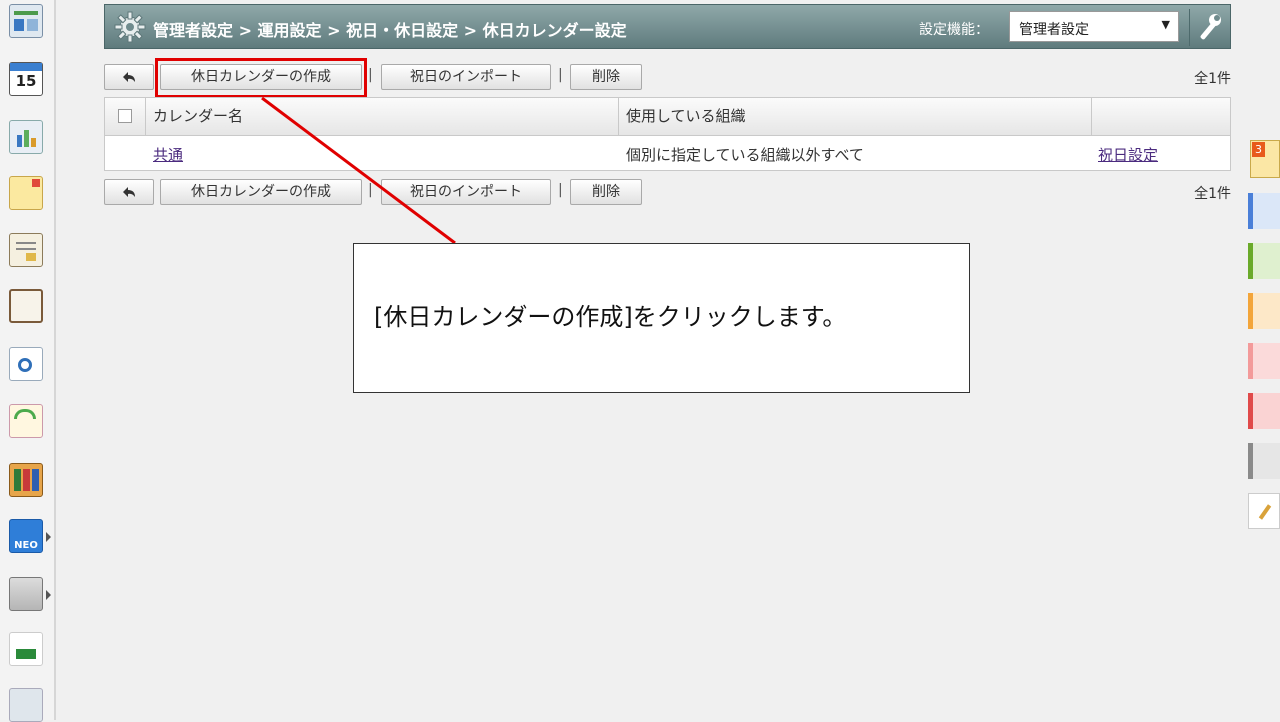 The width and height of the screenshot is (1280, 722). I want to click on callout-text: [休日カレンダーの作成]をクリックします。, so click(610, 317).